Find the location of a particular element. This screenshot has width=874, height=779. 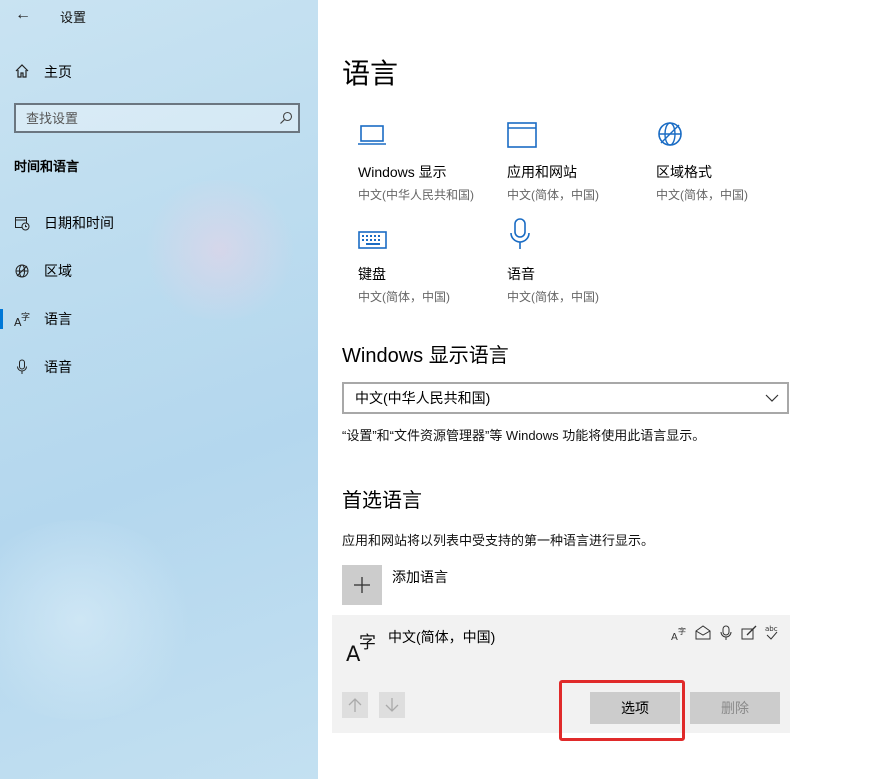

svg-text: abc is located at coordinates (771, 629).